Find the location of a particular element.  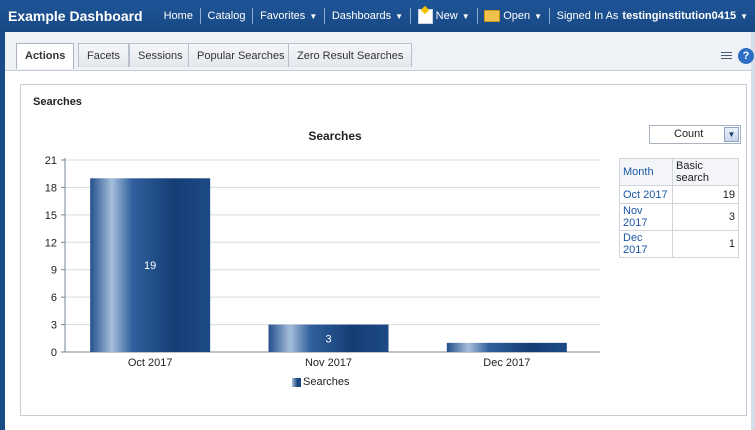

chart-legend: Searches is located at coordinates (320, 382).